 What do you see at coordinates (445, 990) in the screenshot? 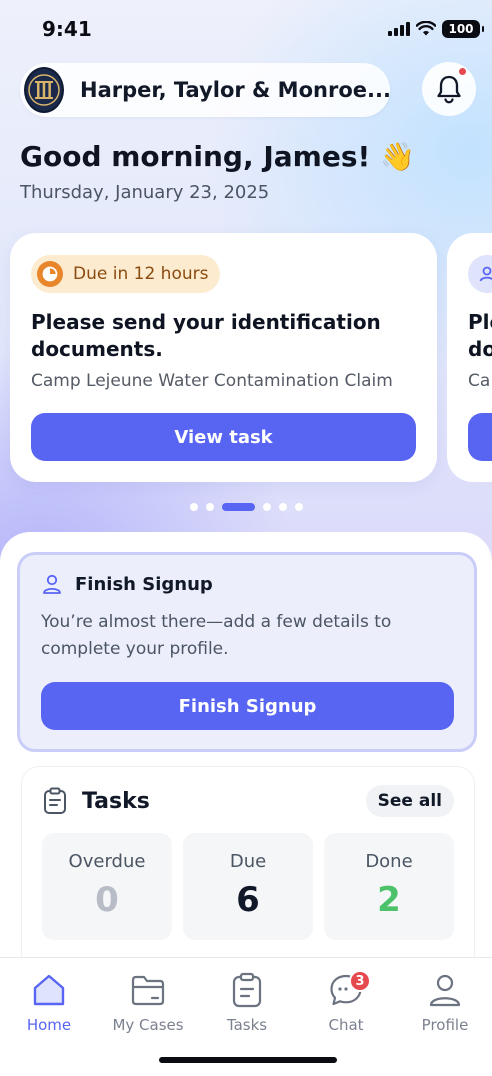
I see `profile-icon` at bounding box center [445, 990].